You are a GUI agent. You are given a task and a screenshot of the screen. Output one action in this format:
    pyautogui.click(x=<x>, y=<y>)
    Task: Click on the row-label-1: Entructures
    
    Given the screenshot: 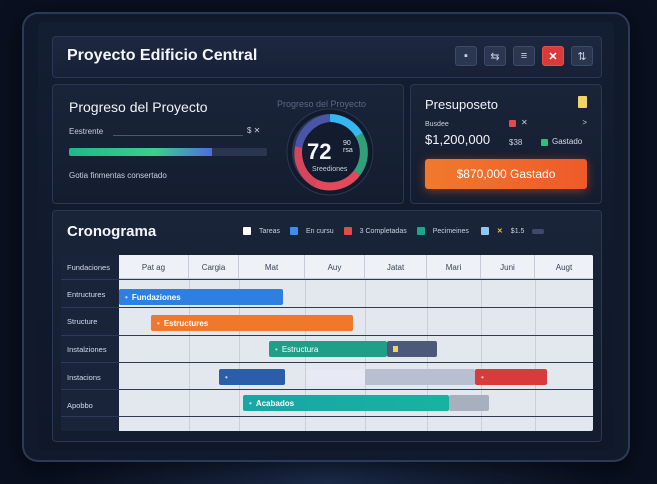 What is the action you would take?
    pyautogui.click(x=86, y=294)
    